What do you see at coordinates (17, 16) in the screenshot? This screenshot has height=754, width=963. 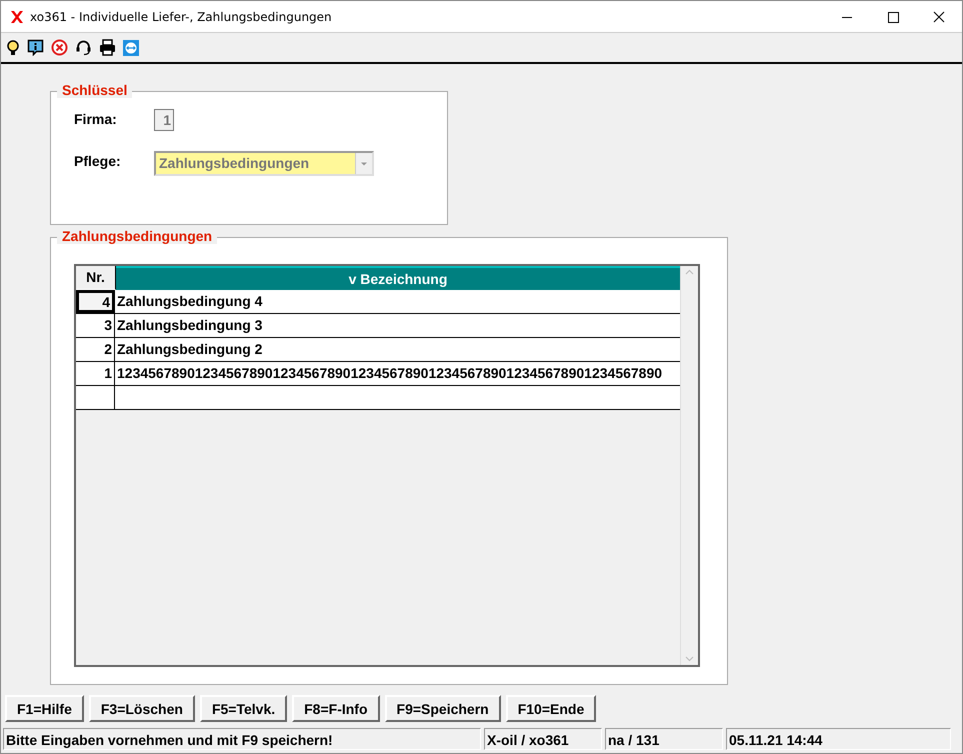 I see `app-logo-icon` at bounding box center [17, 16].